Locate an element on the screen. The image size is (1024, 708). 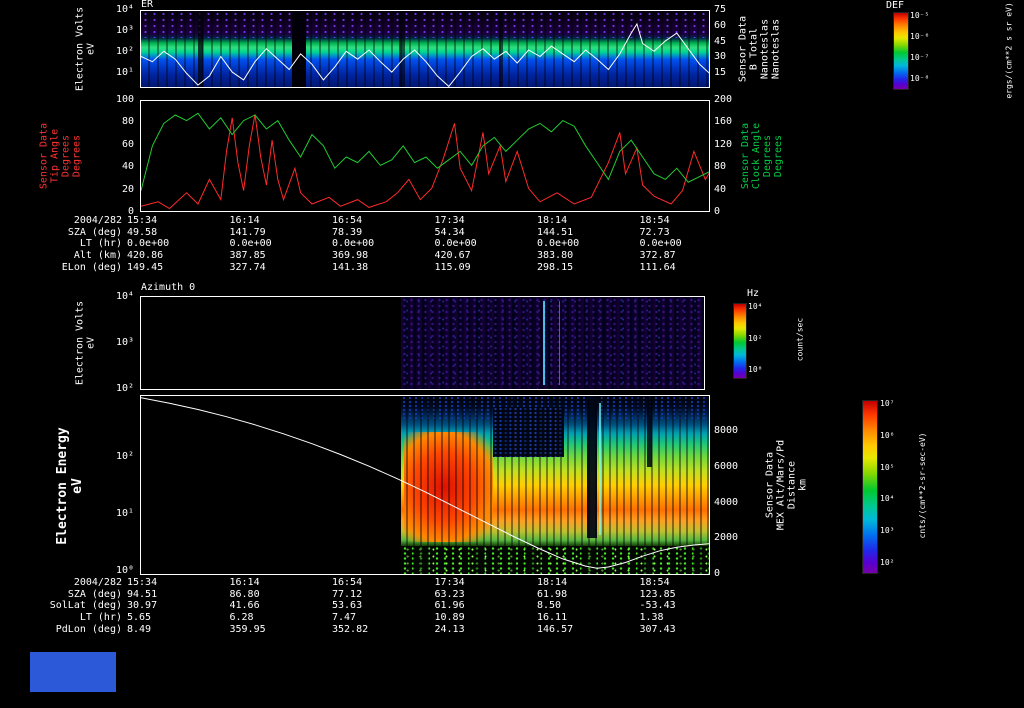
table-cell: 72.73 is located at coordinates (654, 232).